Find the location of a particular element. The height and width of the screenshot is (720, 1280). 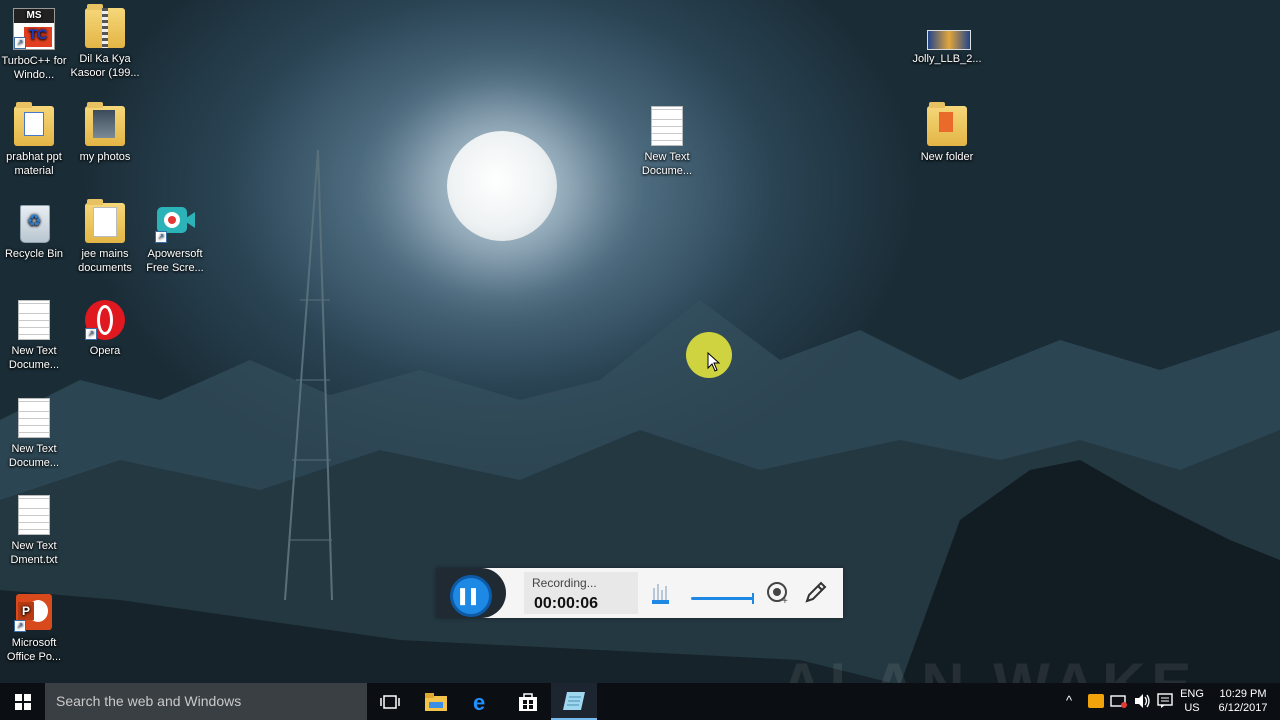

desktop-icon-jee-mains-documents: jee mains documents is located at coordinates (105, 237).